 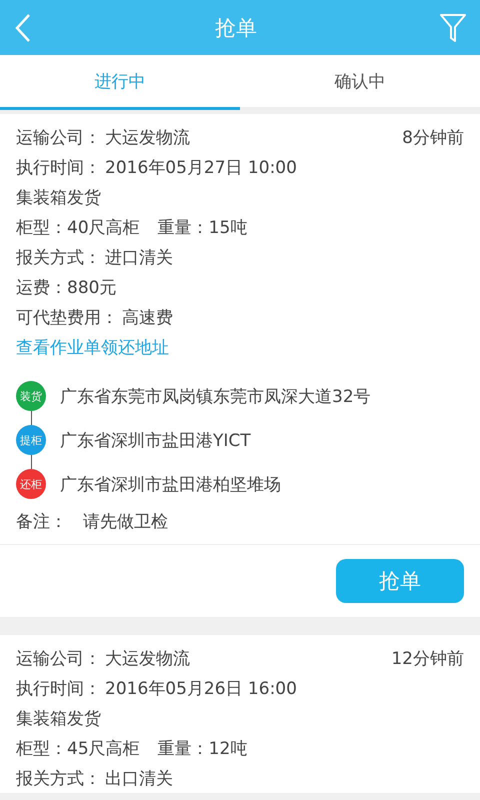 I want to click on field-label: 可代垫费用：, so click(x=67, y=317).